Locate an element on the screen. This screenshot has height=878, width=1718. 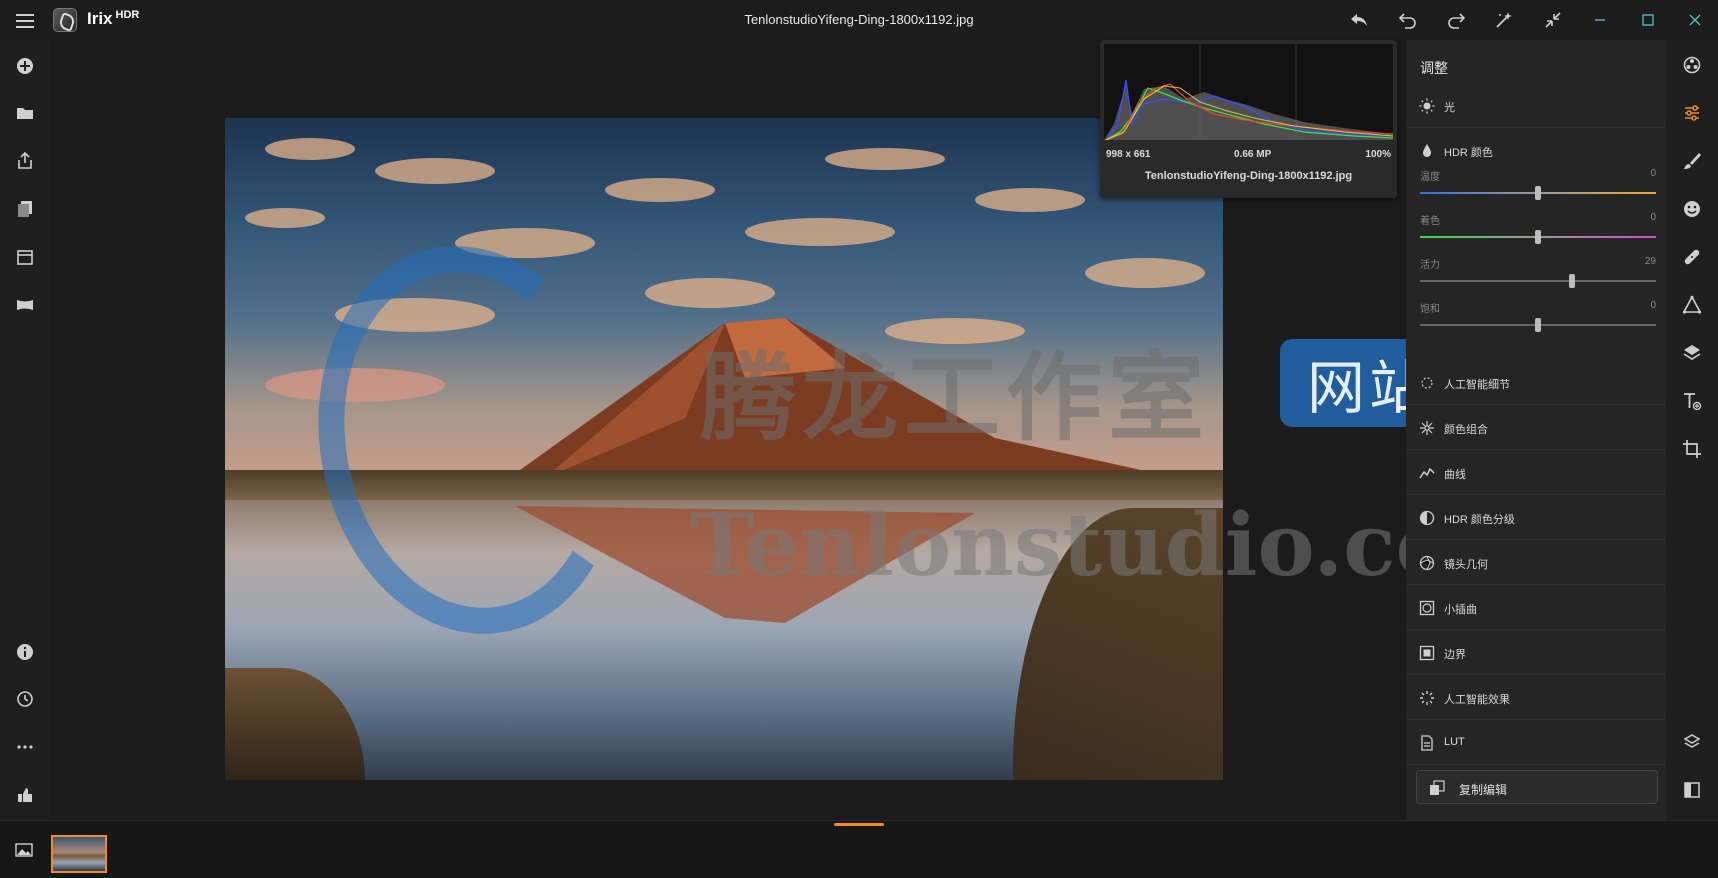
export-icon is located at coordinates (25, 161).